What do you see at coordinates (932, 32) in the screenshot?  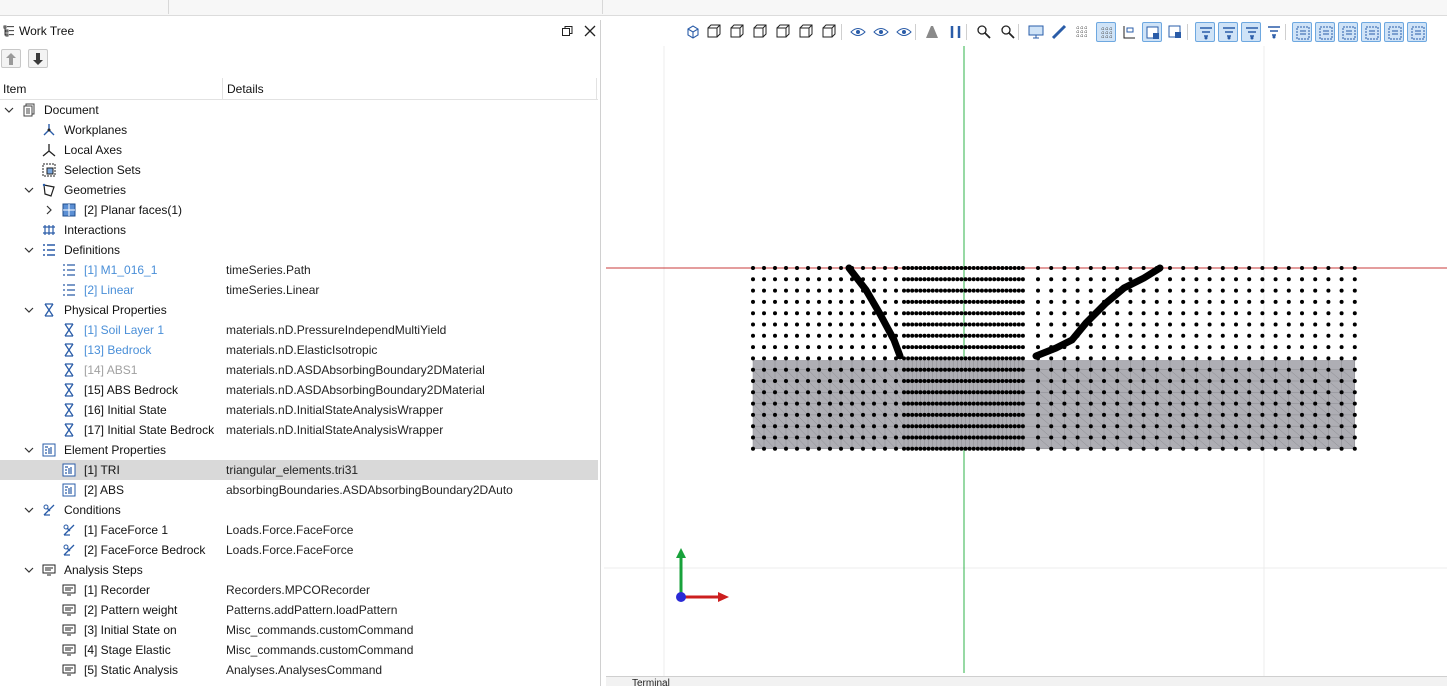 I see `perspective-button` at bounding box center [932, 32].